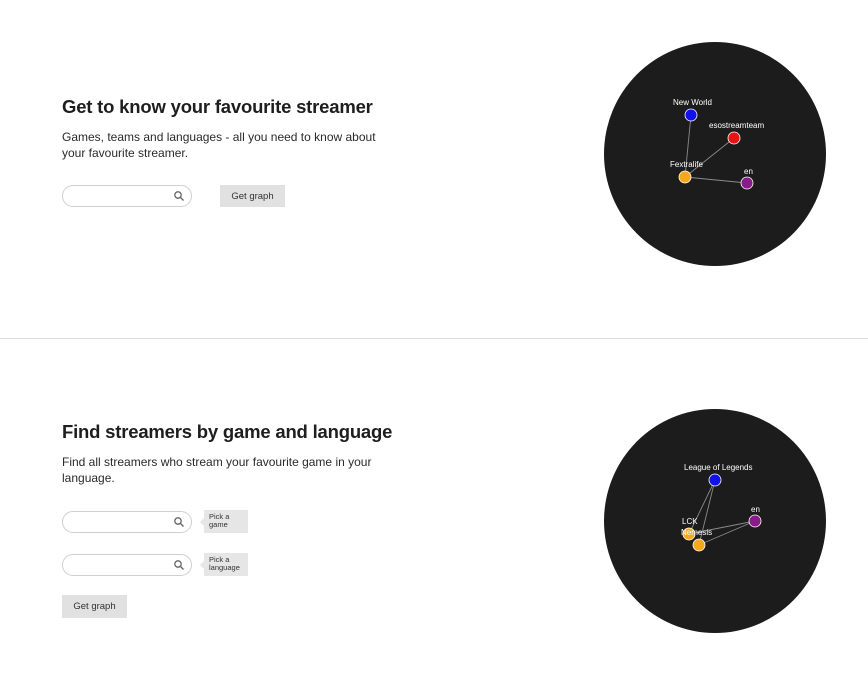 This screenshot has height=678, width=868. I want to click on streamer-search-input, so click(121, 196).